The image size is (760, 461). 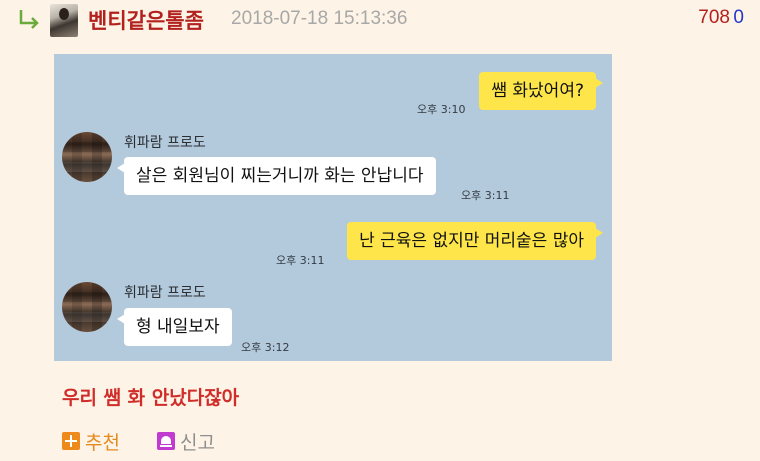 I want to click on message-time: 오후 3:12, so click(x=265, y=347).